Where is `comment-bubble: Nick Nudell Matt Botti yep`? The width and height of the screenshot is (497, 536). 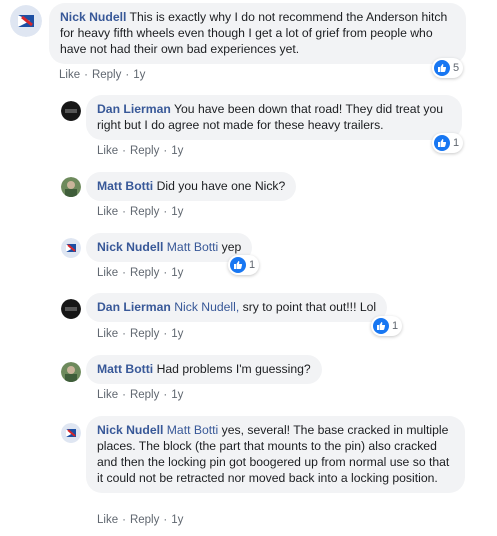 comment-bubble: Nick Nudell Matt Botti yep is located at coordinates (169, 247).